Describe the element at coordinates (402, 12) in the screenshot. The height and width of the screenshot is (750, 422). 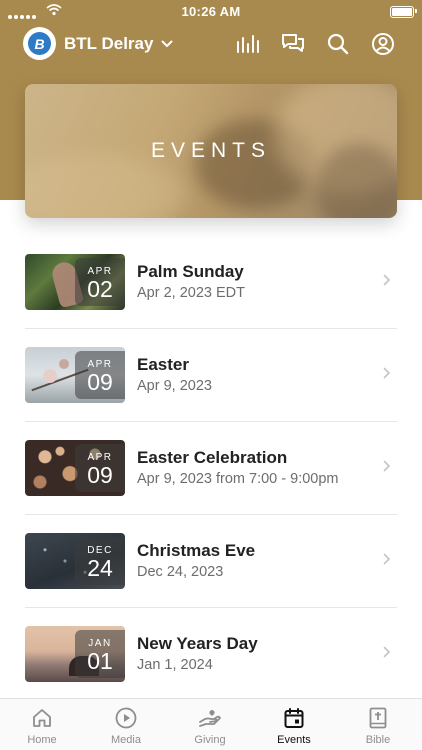
I see `battery-icon` at that location.